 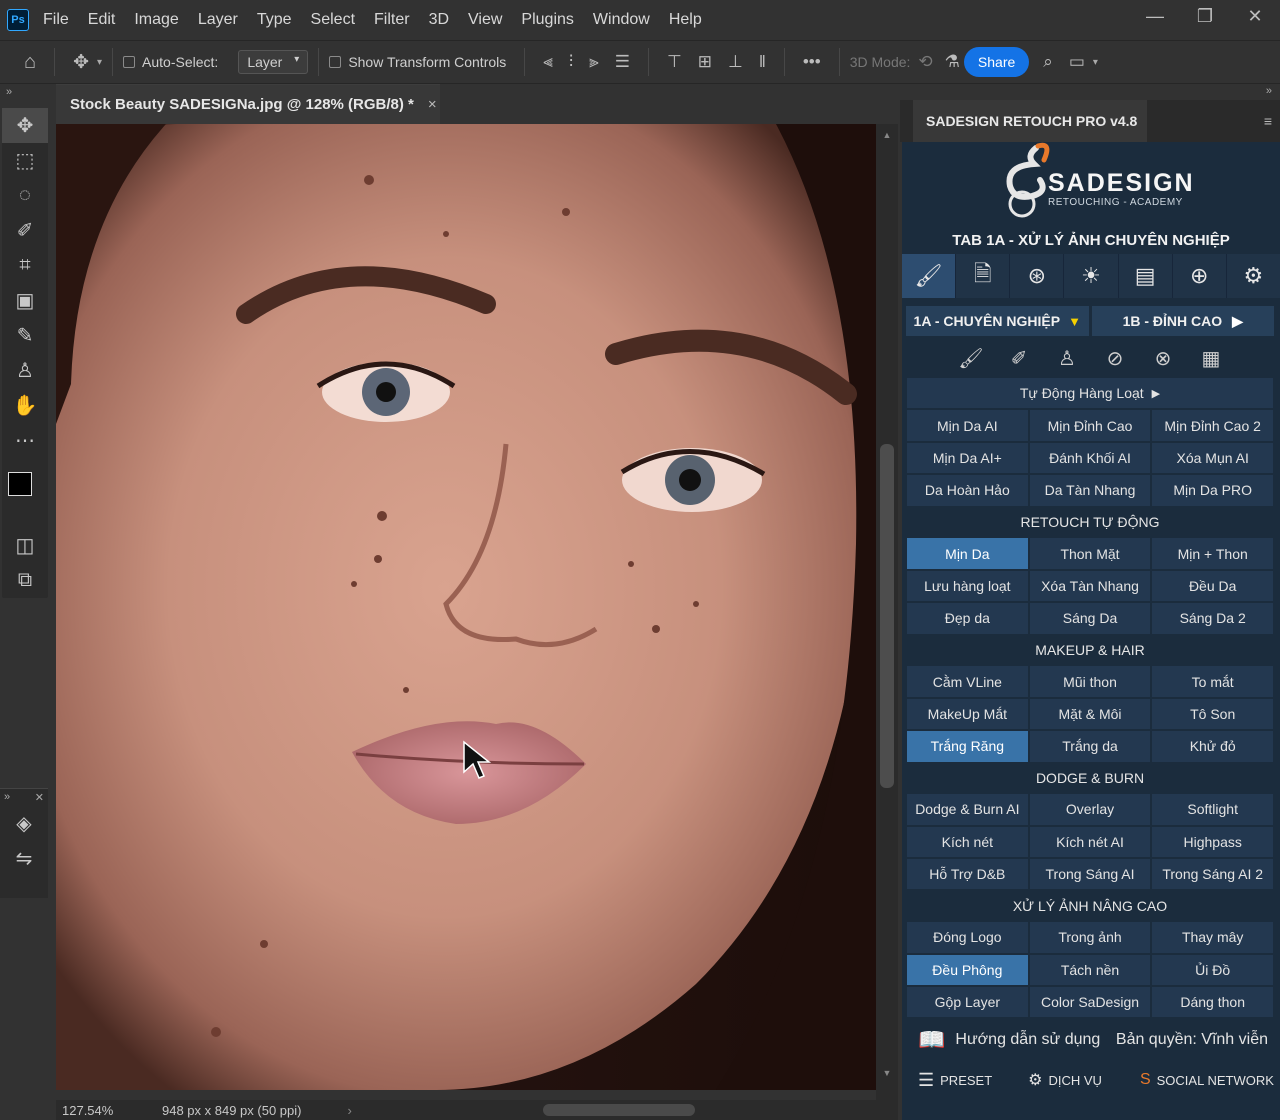 What do you see at coordinates (25, 545) in the screenshot?
I see `quick-mask-icon: ◫` at bounding box center [25, 545].